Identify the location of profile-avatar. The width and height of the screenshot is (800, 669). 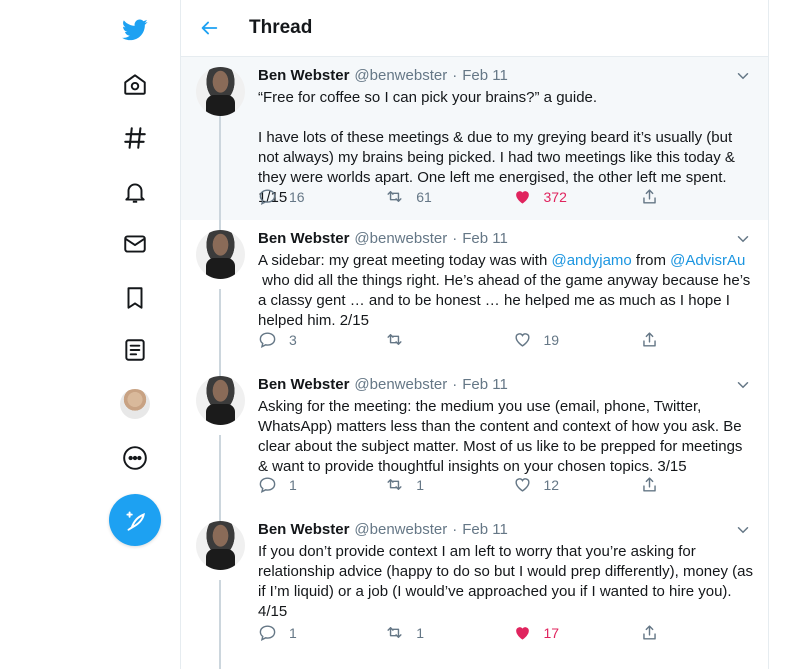
(135, 404).